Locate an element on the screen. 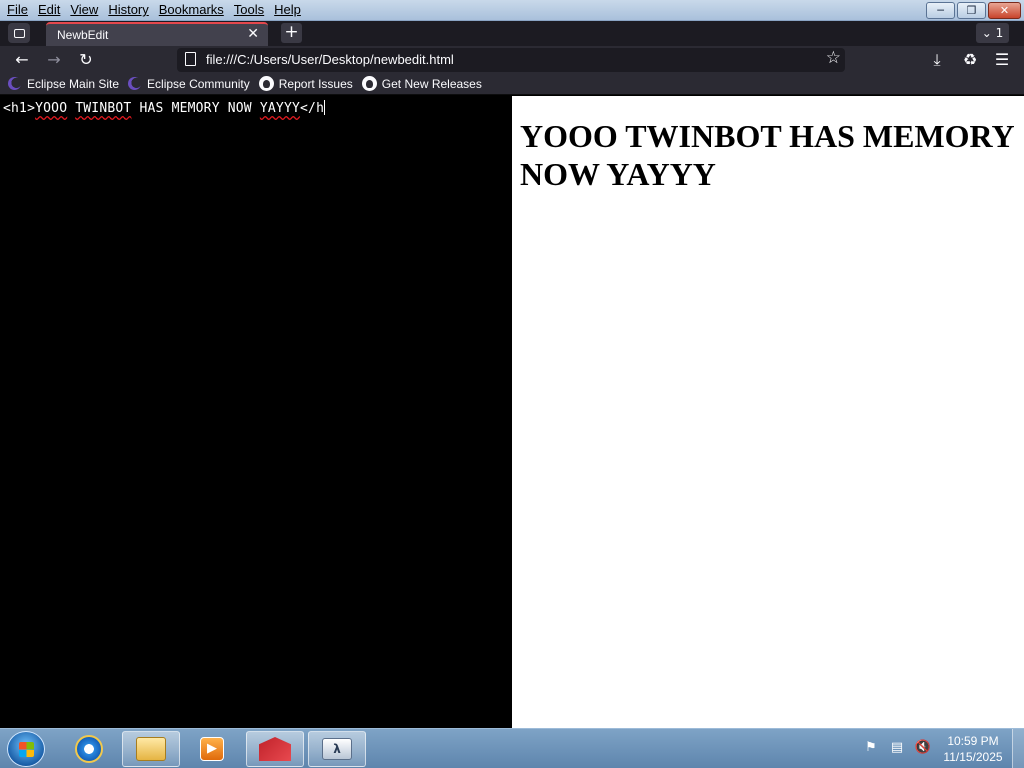 The height and width of the screenshot is (768, 1024). start-button is located at coordinates (26, 749).